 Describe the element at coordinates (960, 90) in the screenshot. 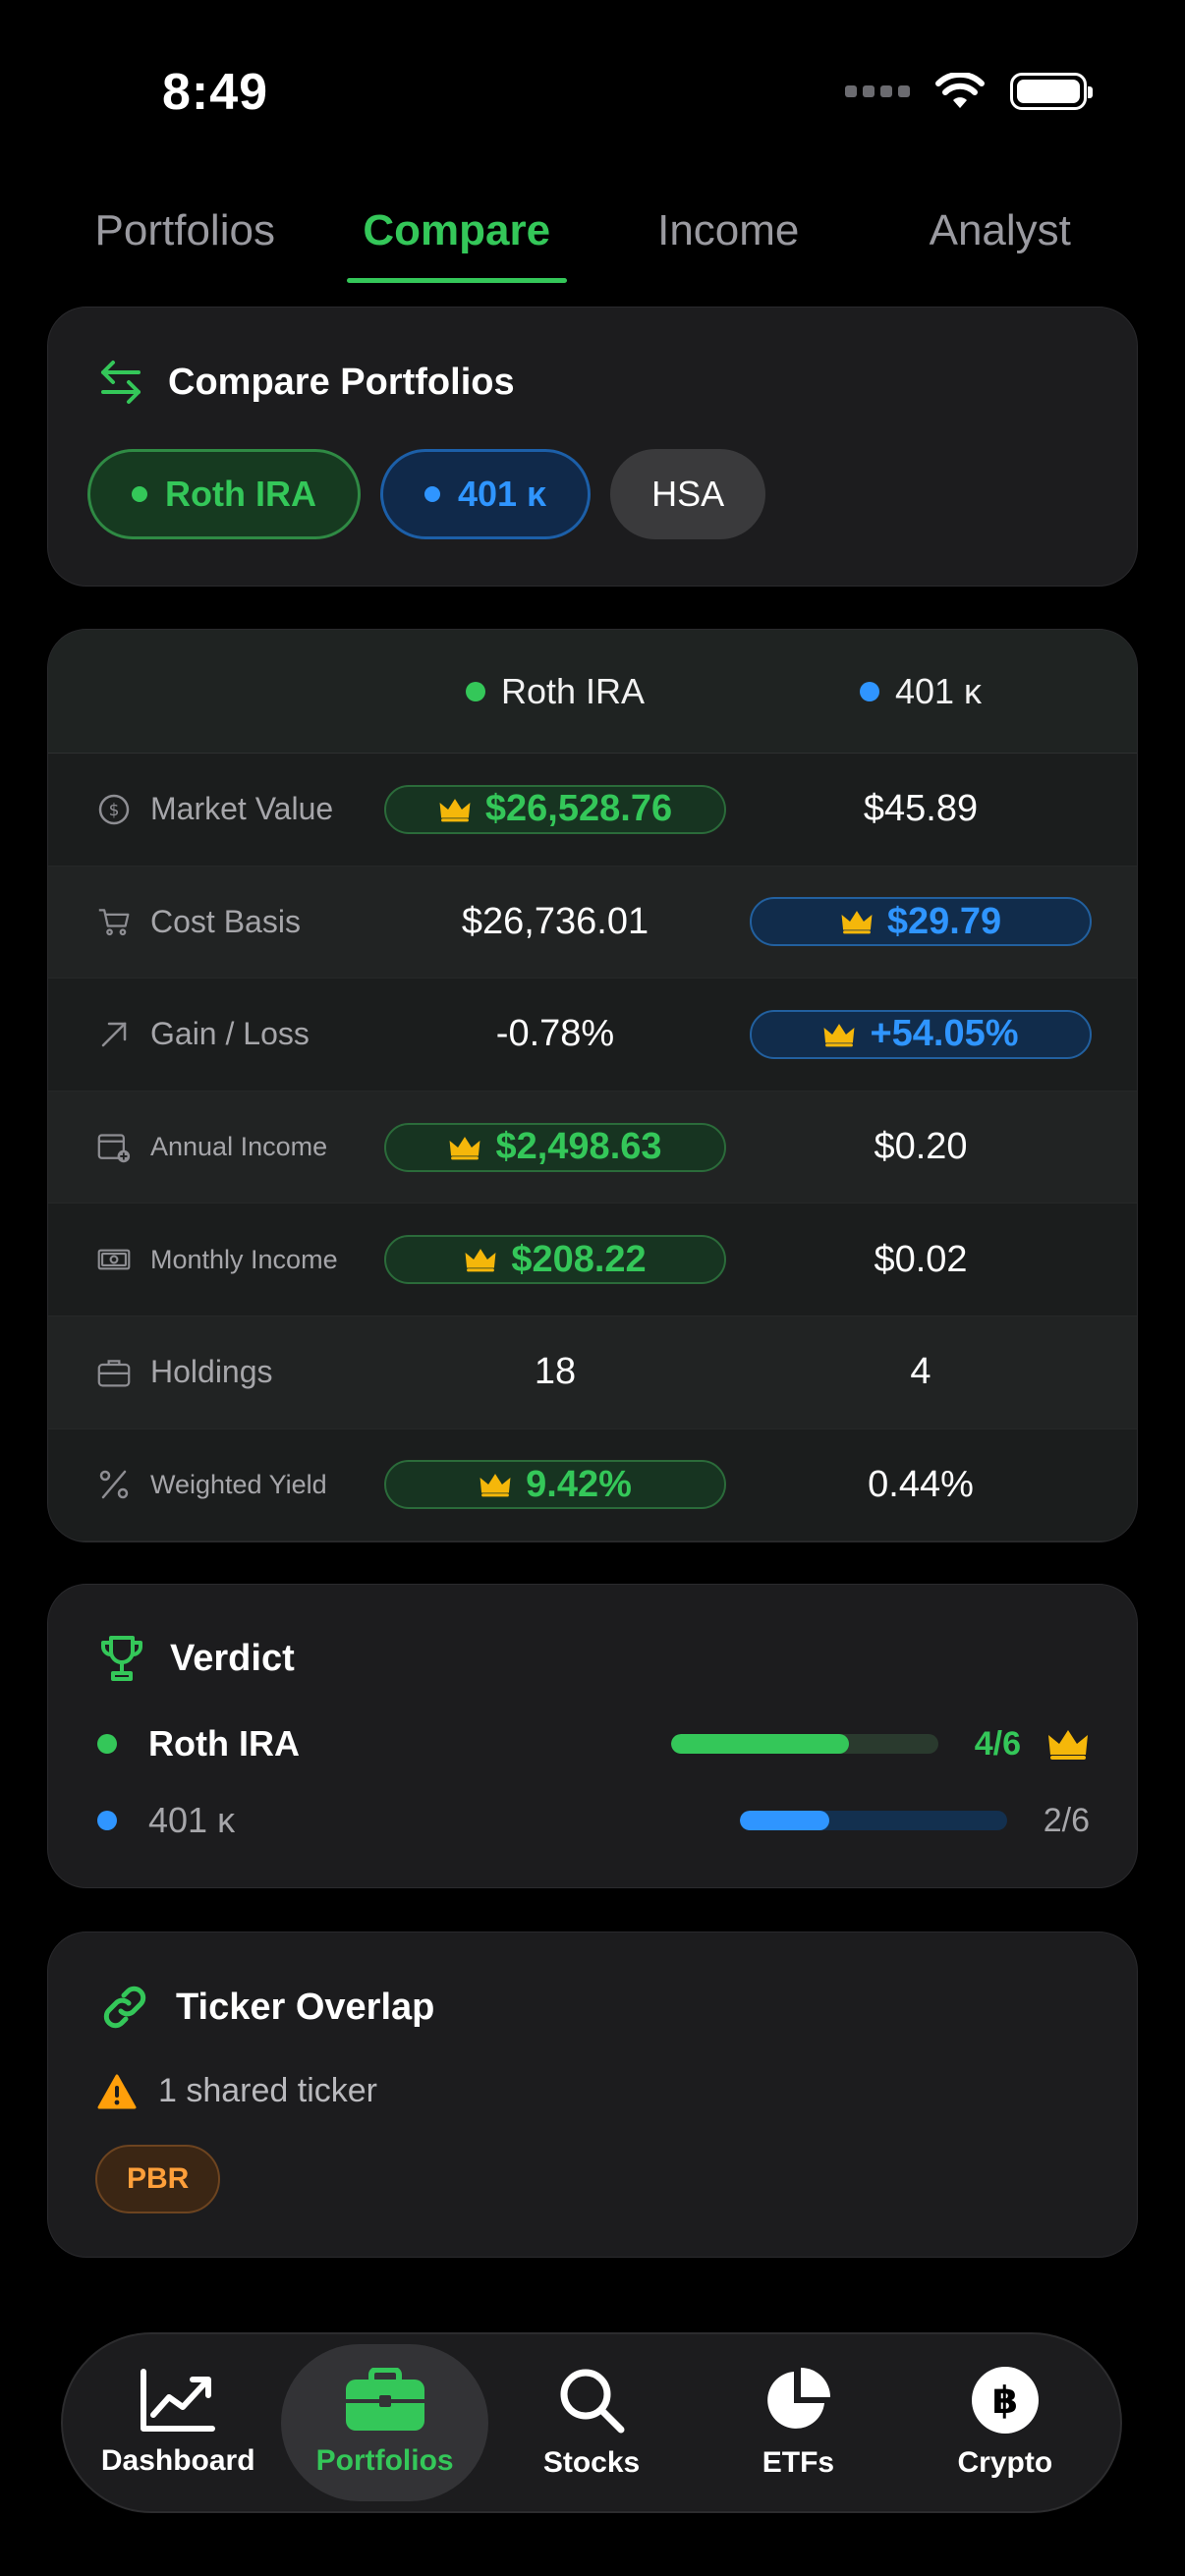

I see `wifi-icon` at that location.